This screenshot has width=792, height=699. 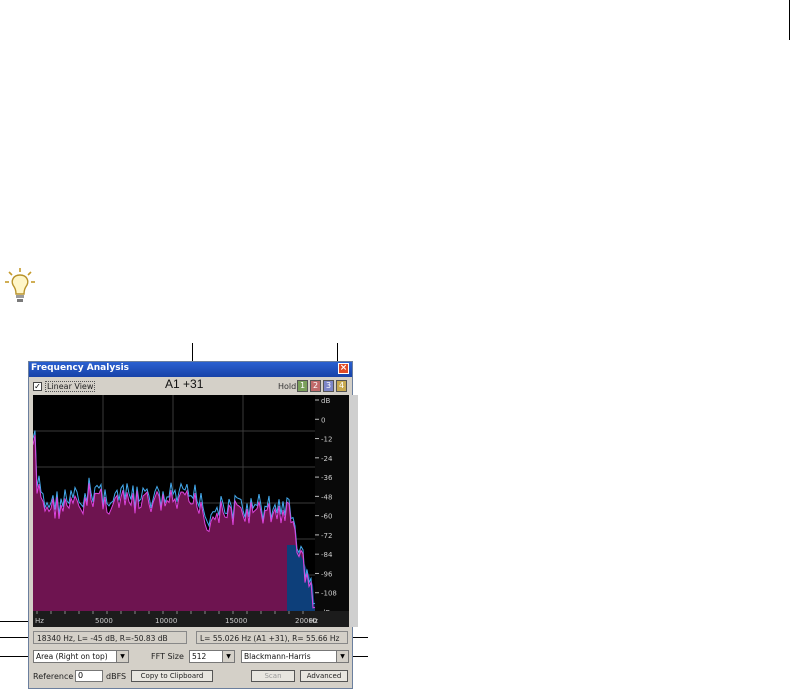 I want to click on db-tick-label: -72, so click(x=326, y=536).